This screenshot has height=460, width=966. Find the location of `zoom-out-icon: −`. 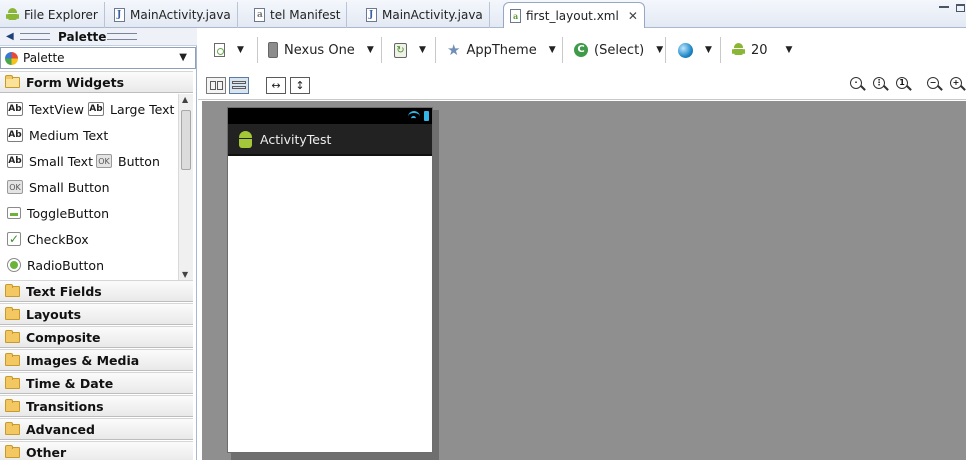

zoom-out-icon: − is located at coordinates (935, 85).